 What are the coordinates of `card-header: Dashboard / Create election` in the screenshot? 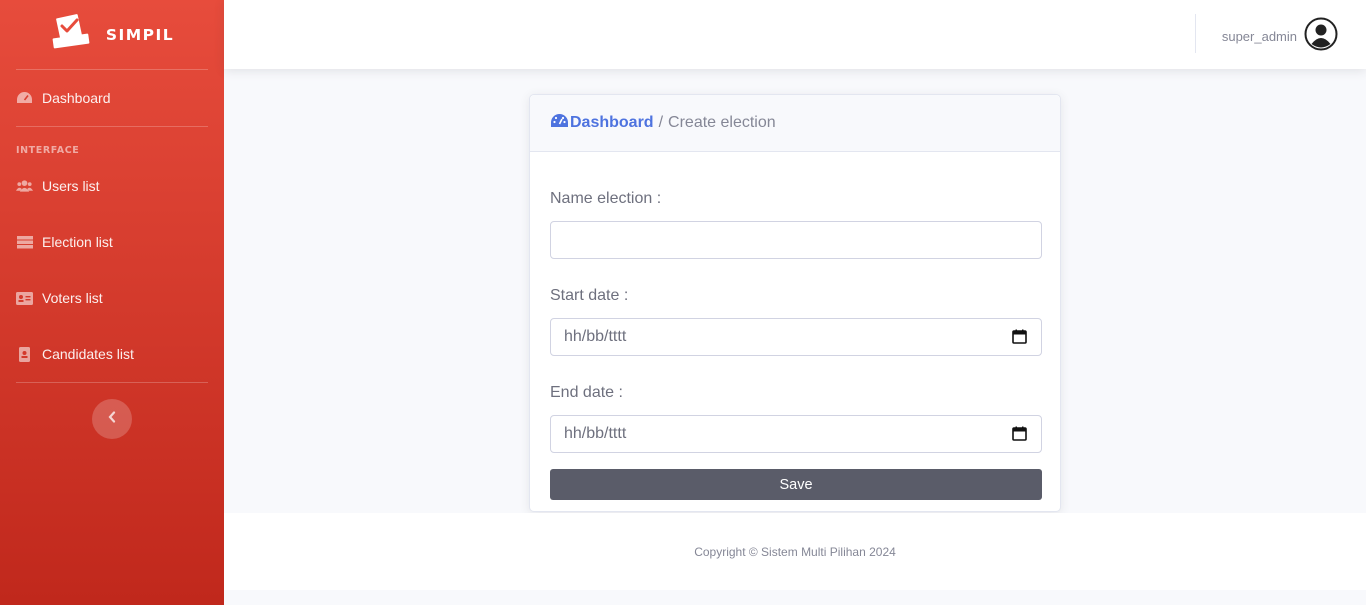 It's located at (795, 123).